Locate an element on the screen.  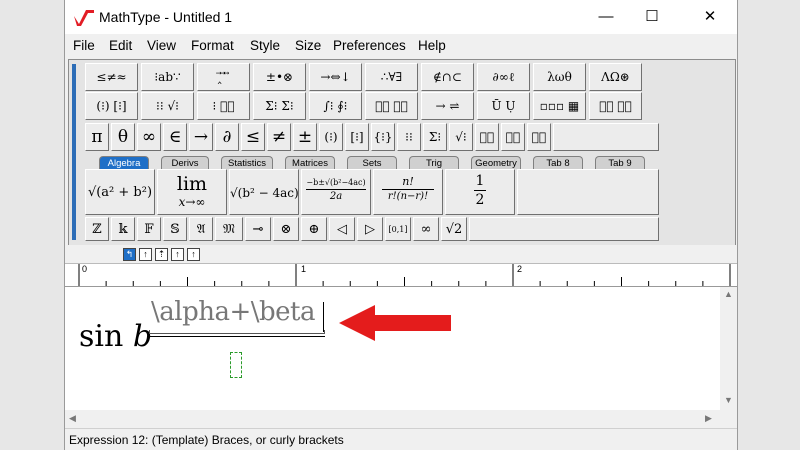
menu-preferences: Preferences is located at coordinates (369, 45).